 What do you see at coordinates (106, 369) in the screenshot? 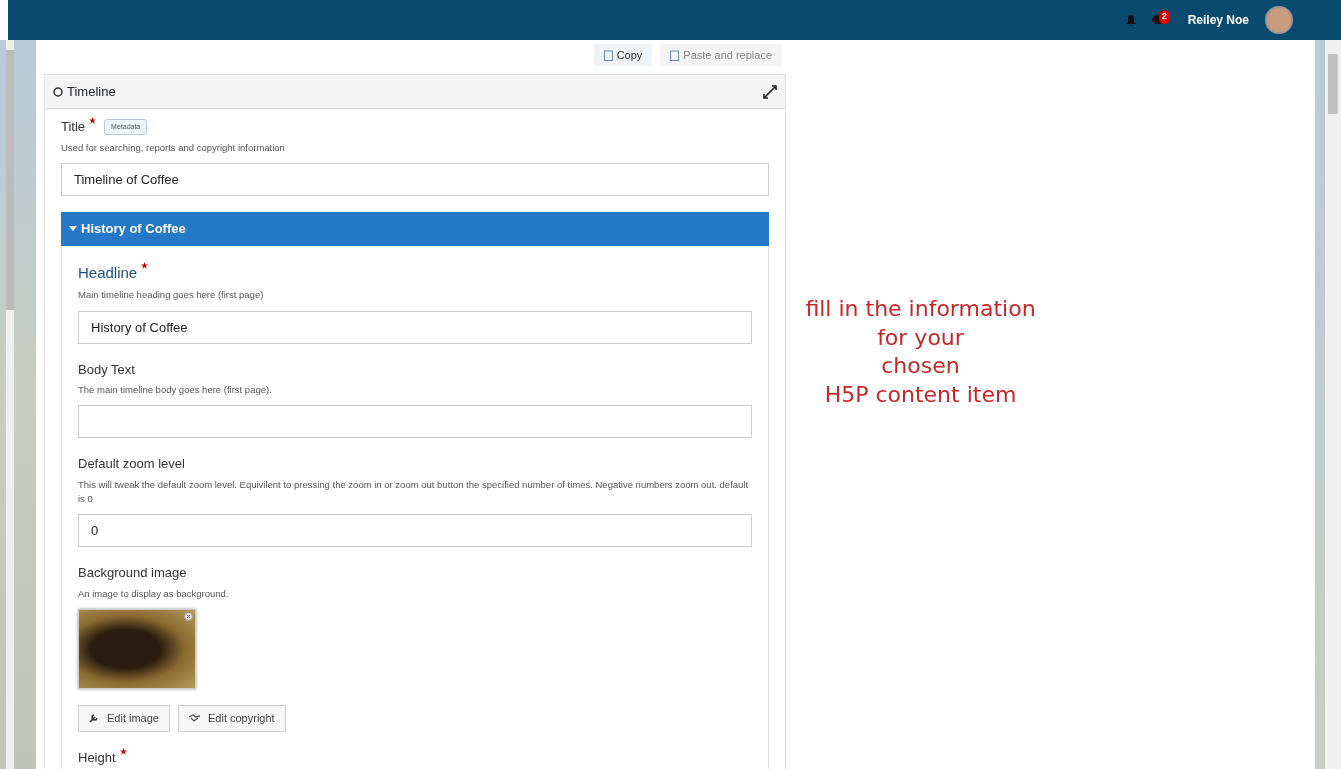
I see `field-label: Body Text` at bounding box center [106, 369].